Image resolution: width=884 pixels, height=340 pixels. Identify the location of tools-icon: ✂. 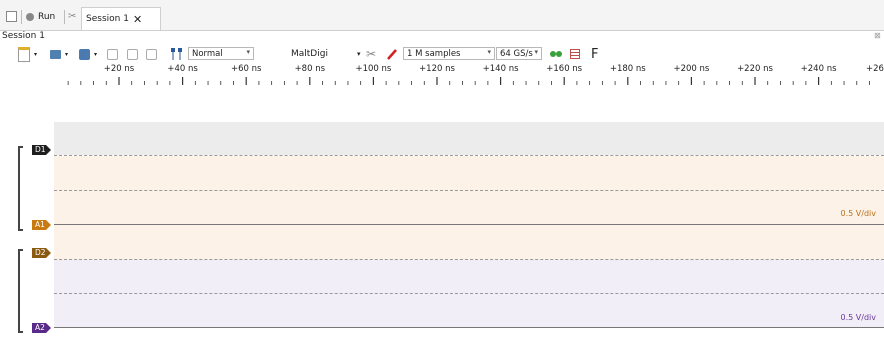
(371, 54).